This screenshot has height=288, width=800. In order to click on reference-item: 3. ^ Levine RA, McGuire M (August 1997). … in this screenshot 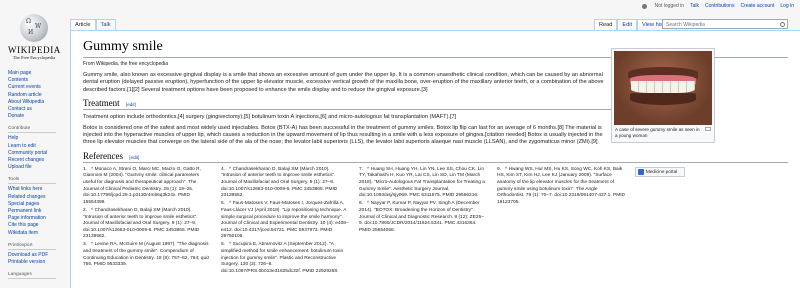, I will do `click(147, 255)`.